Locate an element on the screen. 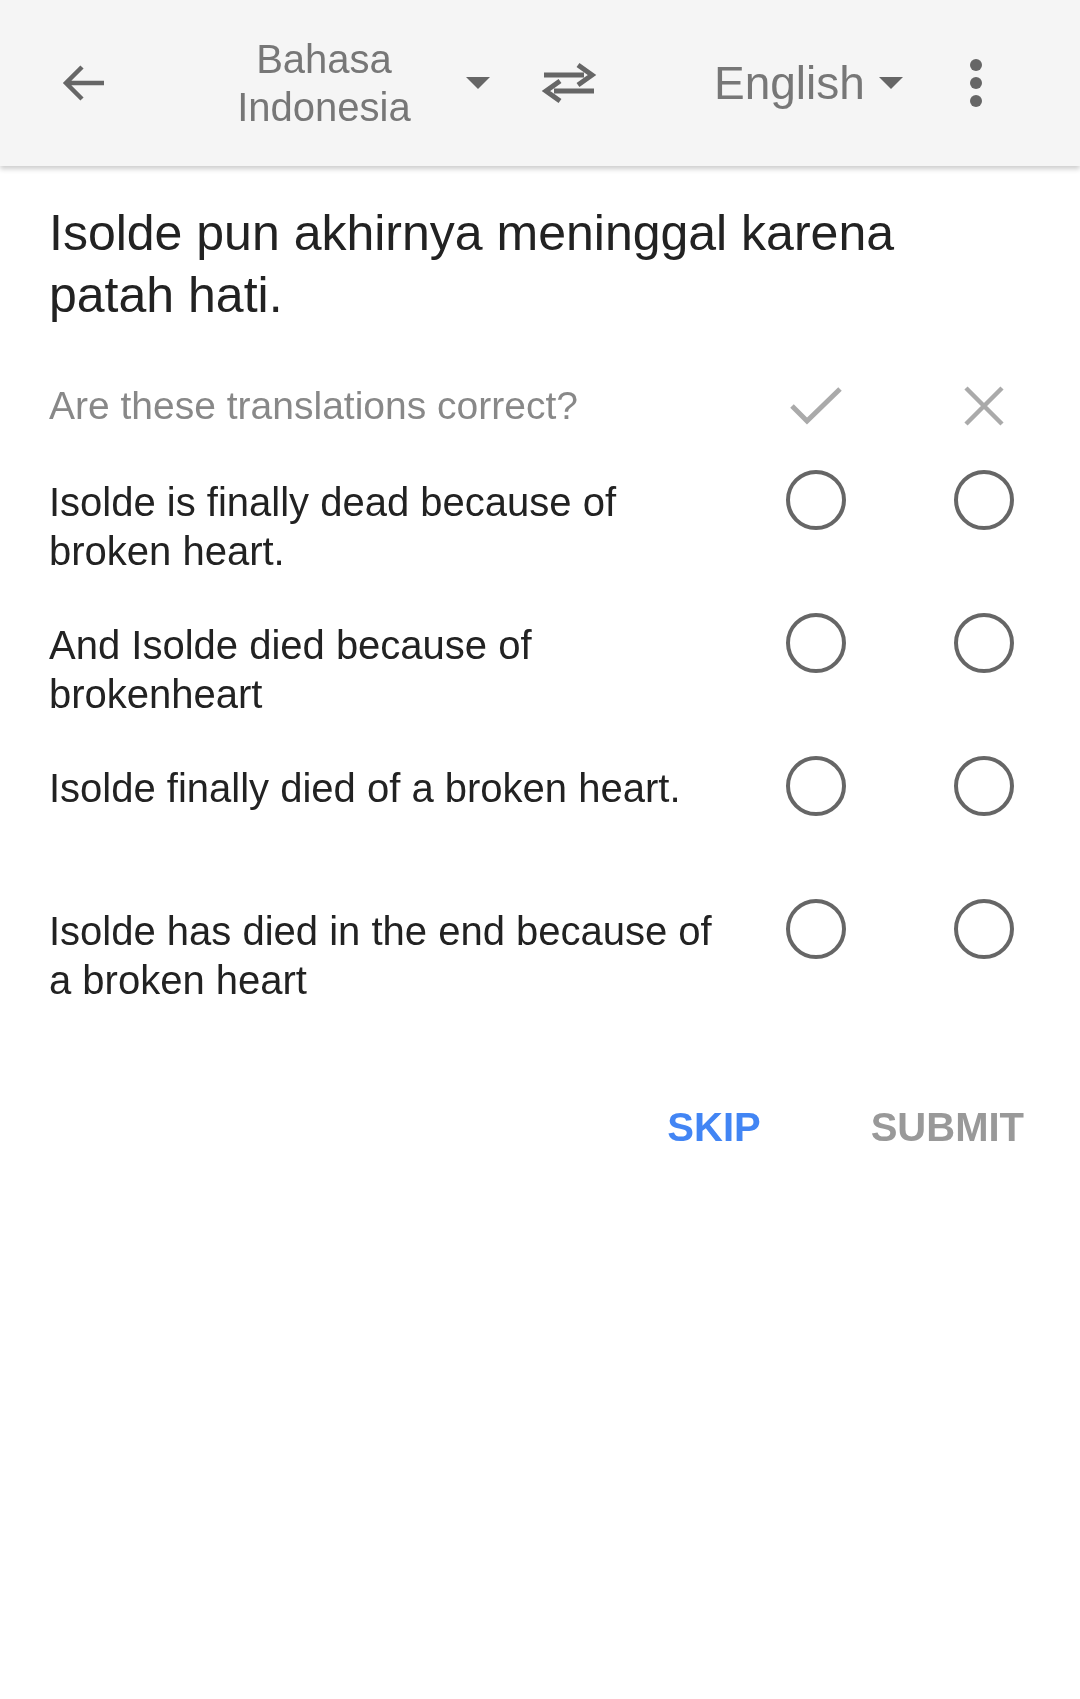  translation-text: Isolde is finally dead because of broken heart. is located at coordinates (333, 527).